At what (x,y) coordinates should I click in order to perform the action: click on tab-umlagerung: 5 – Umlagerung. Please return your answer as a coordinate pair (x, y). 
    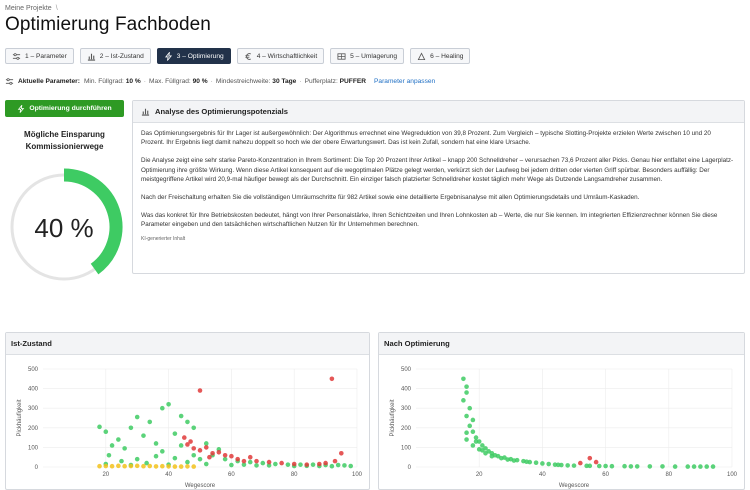
    Looking at the image, I should click on (367, 56).